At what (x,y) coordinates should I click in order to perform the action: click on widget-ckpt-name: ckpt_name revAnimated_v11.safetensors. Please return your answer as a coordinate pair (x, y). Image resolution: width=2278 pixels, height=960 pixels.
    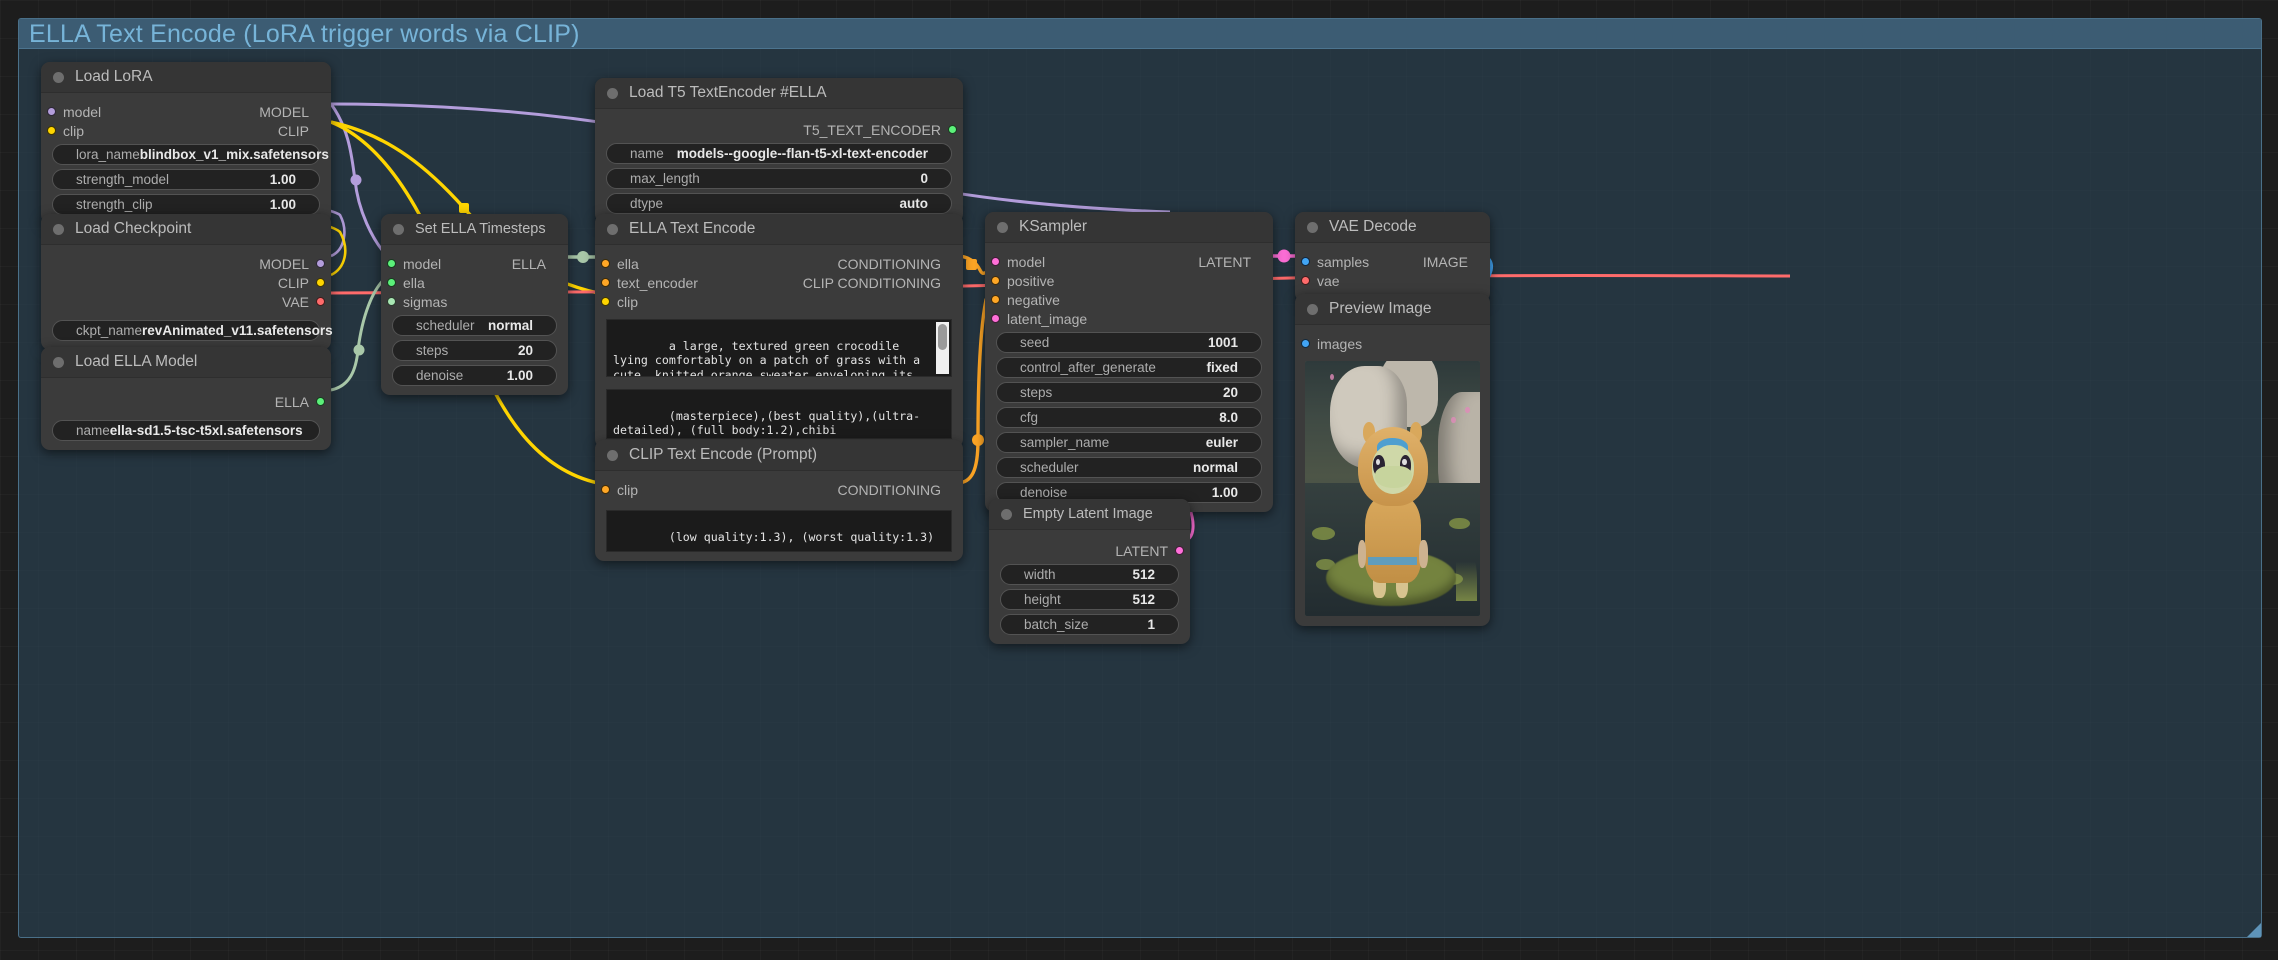
    Looking at the image, I should click on (192, 330).